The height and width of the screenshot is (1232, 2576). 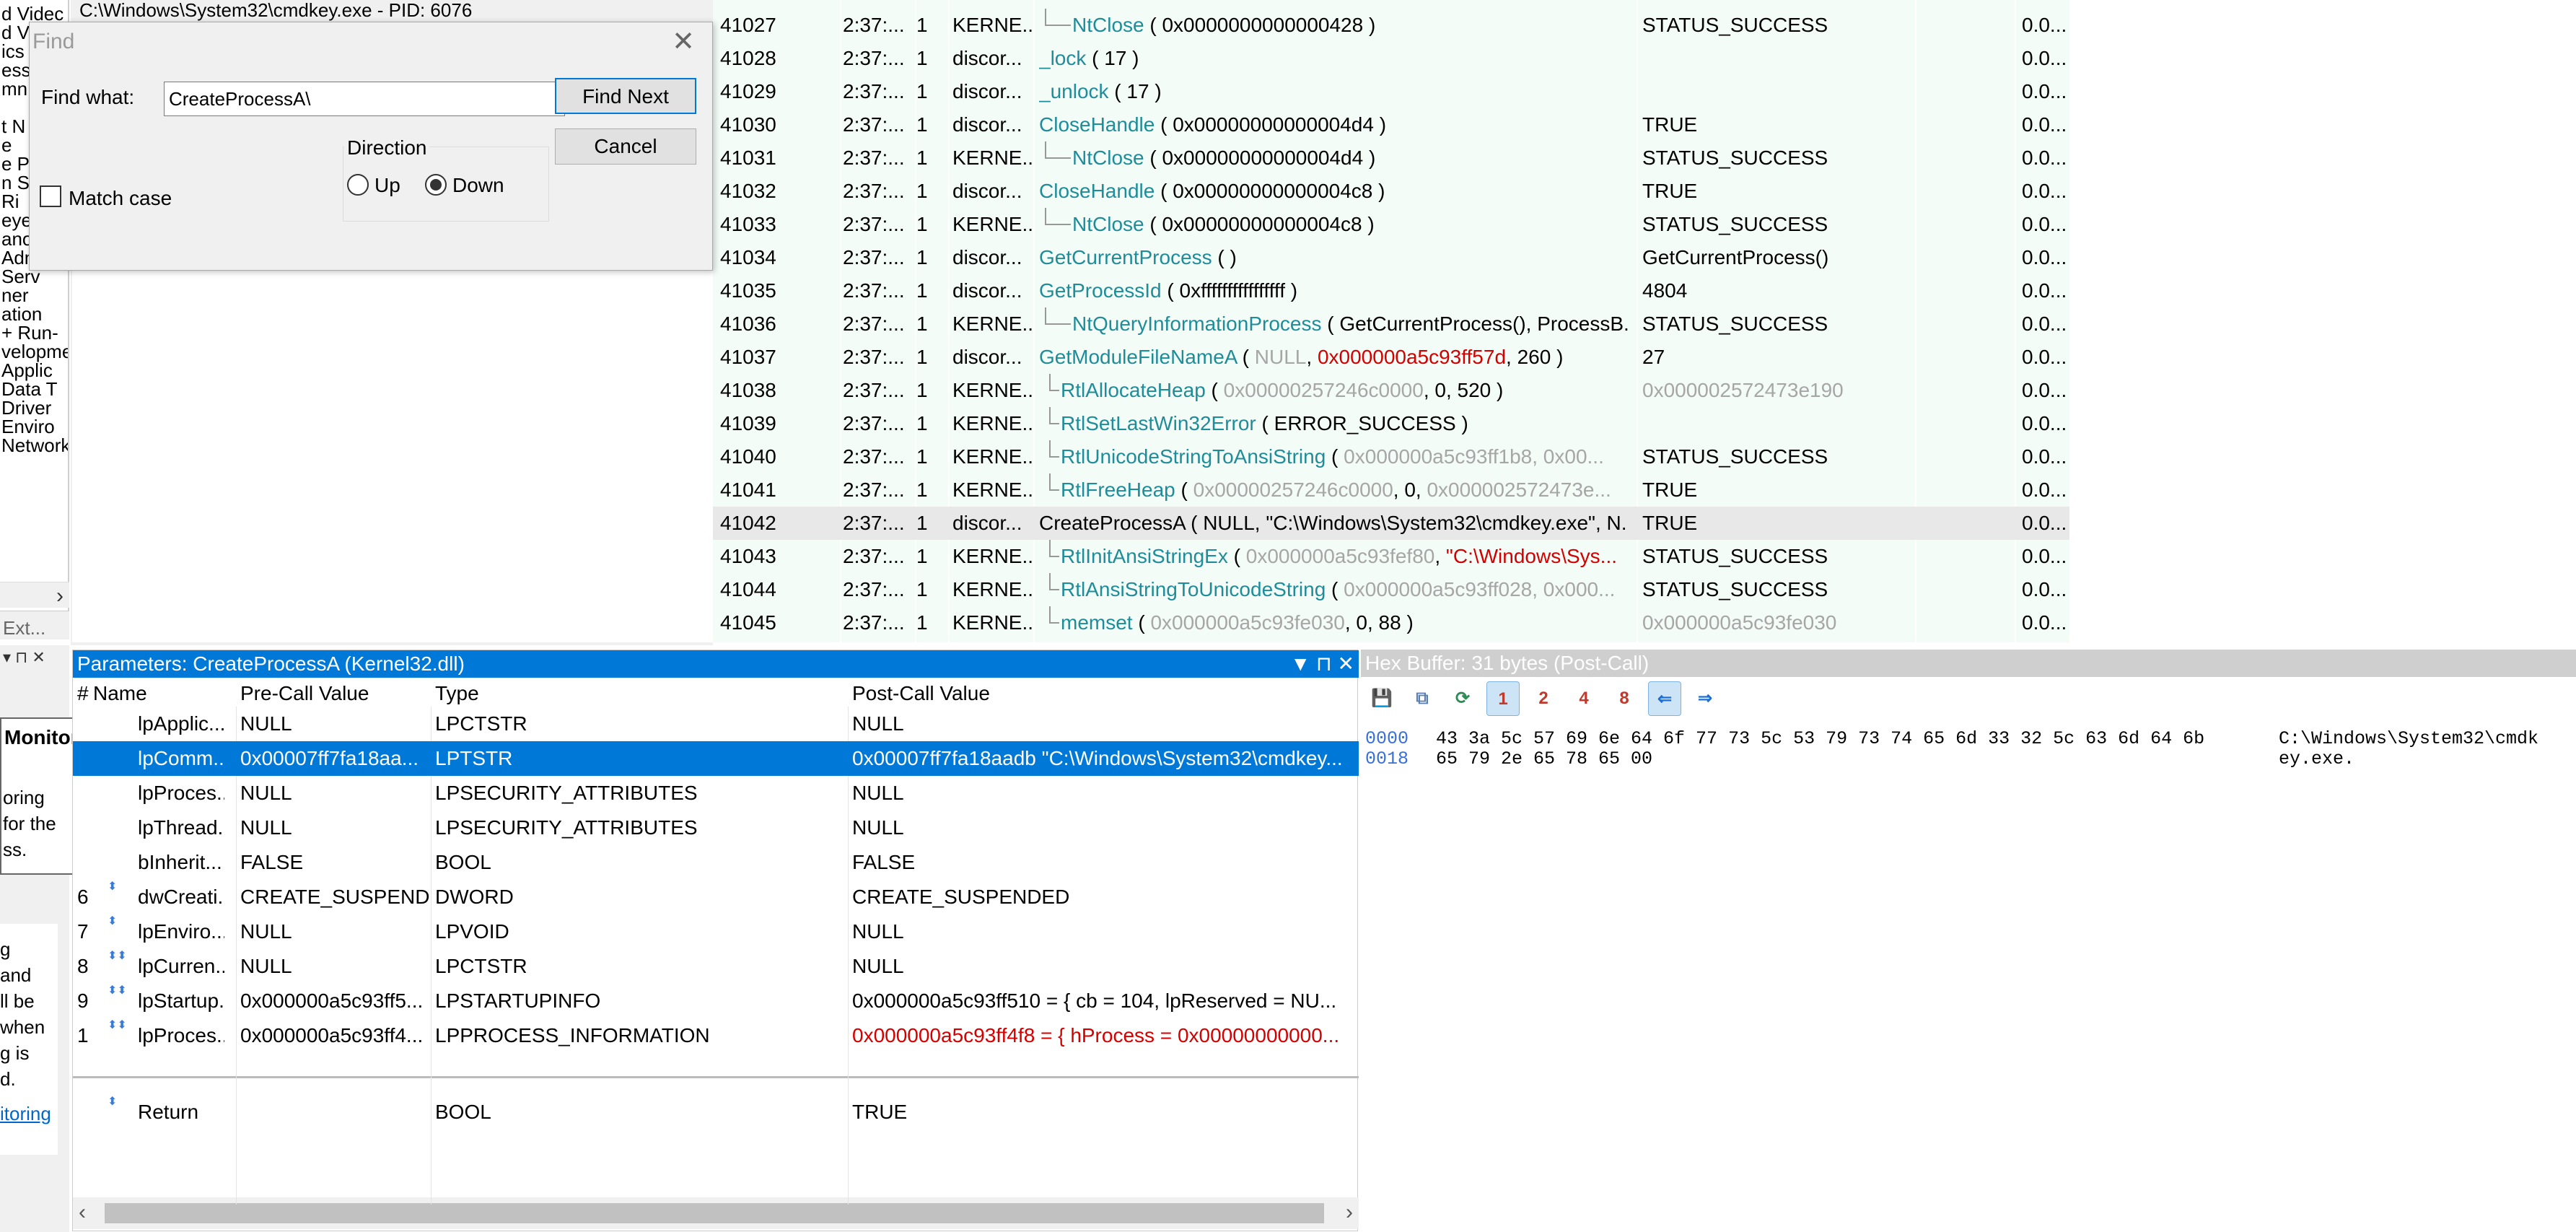 What do you see at coordinates (83, 694) in the screenshot?
I see `col-index-header: #` at bounding box center [83, 694].